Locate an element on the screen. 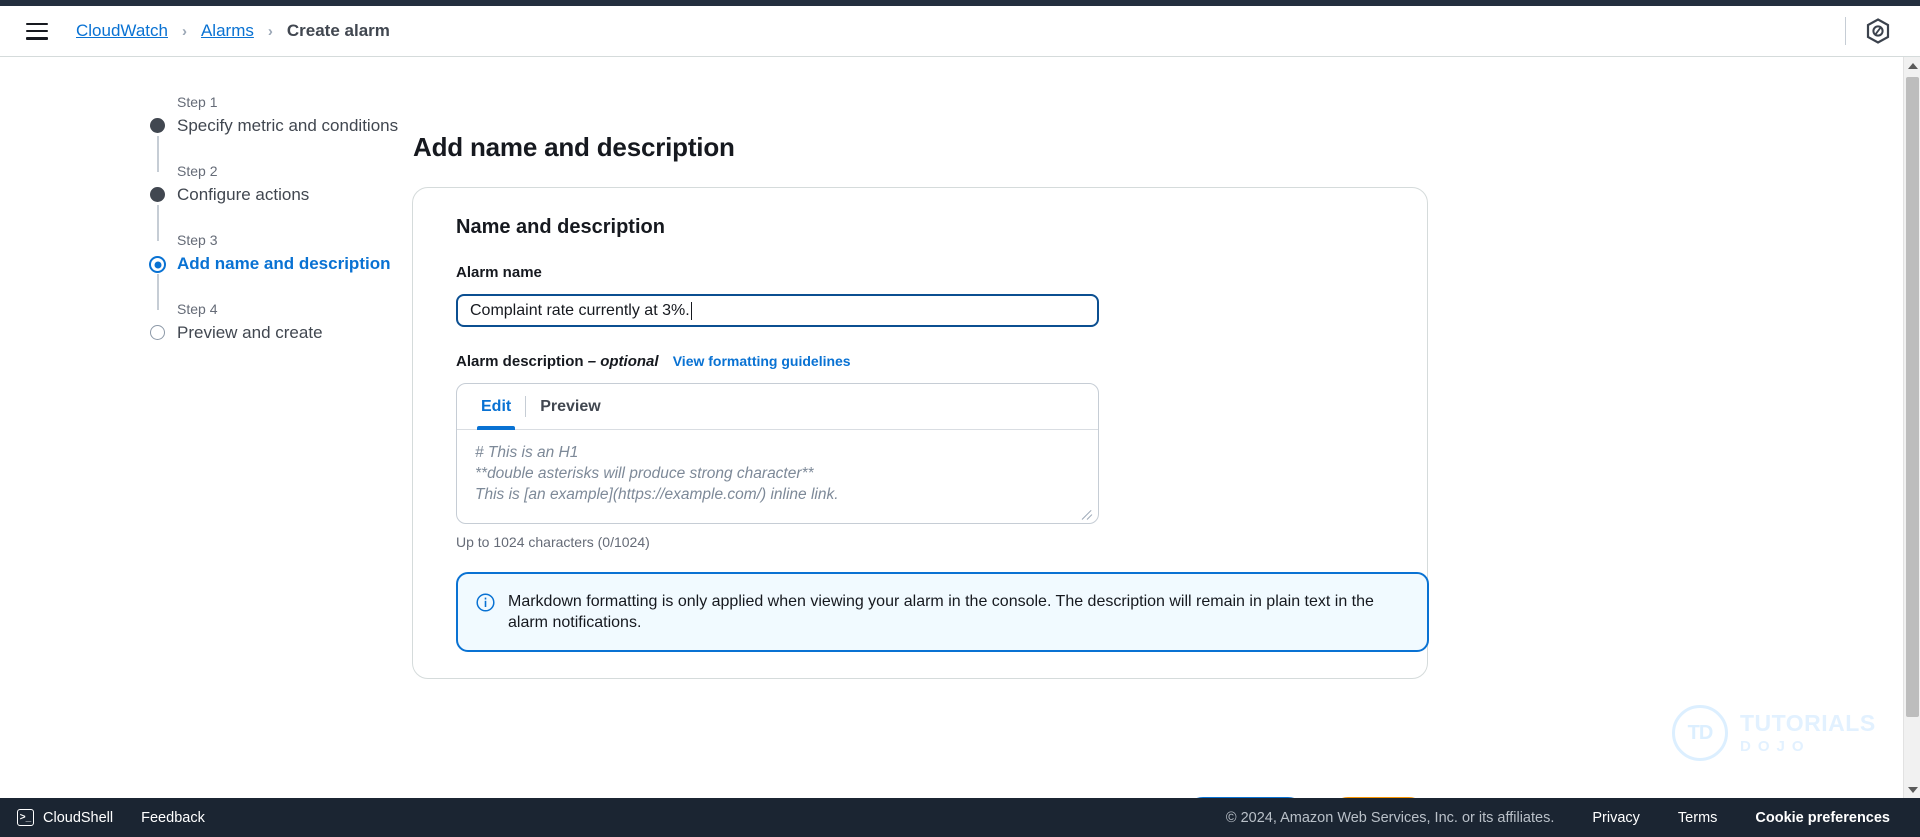  editor-tab-bar: Edit Preview is located at coordinates (777, 407).